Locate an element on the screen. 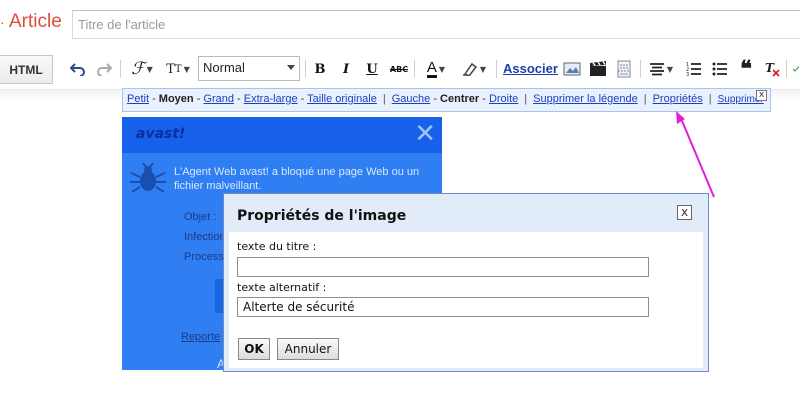  numbered-list-icon: 123 is located at coordinates (694, 69).